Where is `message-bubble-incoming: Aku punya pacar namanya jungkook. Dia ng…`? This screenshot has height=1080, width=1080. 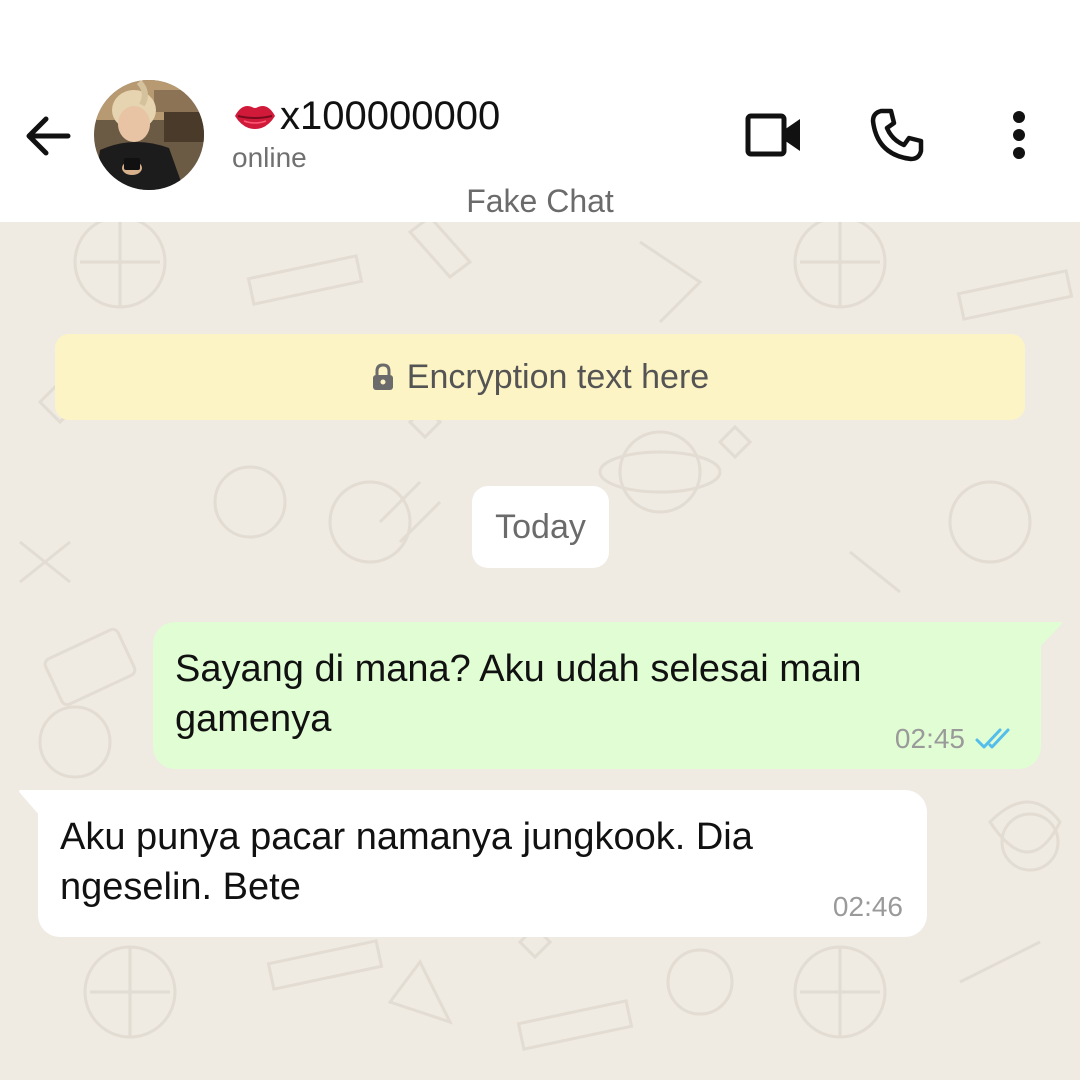 message-bubble-incoming: Aku punya pacar namanya jungkook. Dia ng… is located at coordinates (473, 863).